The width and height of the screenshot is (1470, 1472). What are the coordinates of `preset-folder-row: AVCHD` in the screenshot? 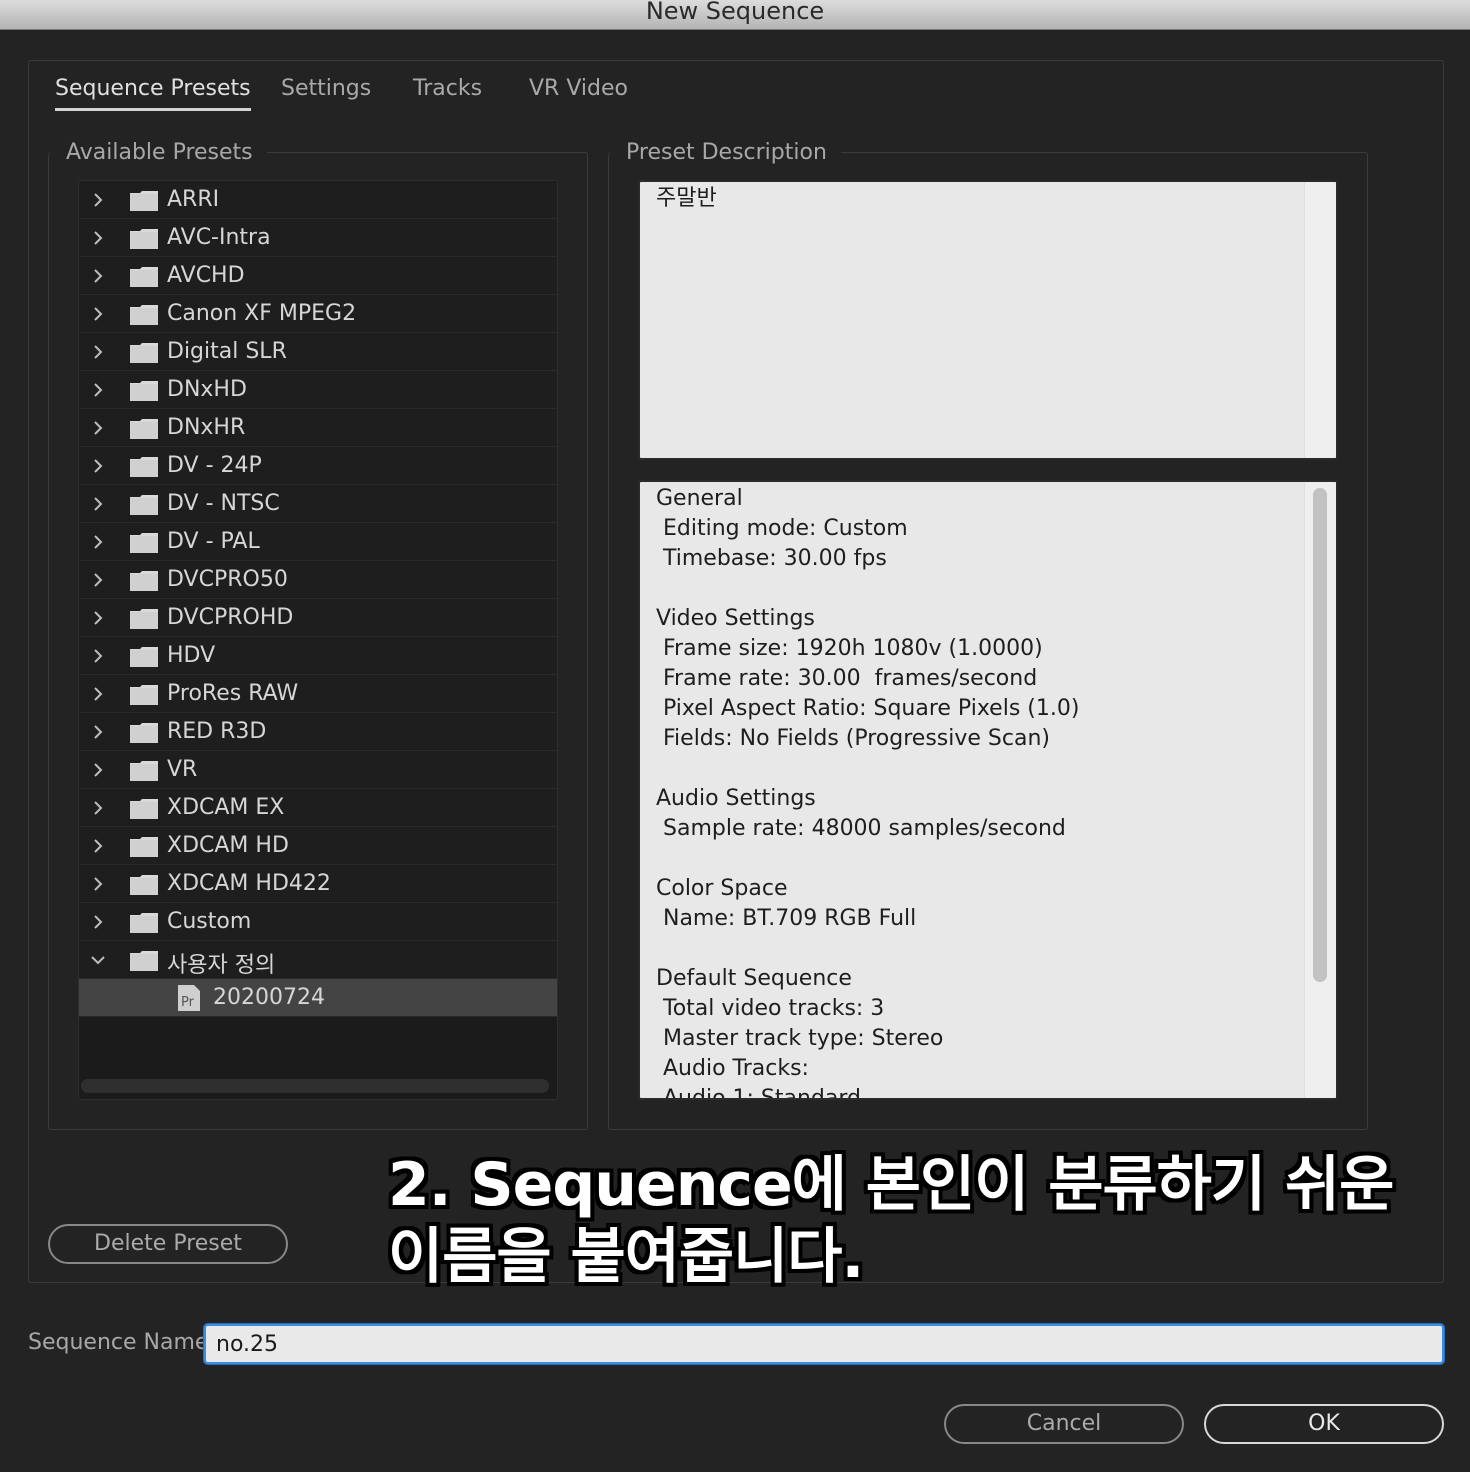 It's located at (318, 276).